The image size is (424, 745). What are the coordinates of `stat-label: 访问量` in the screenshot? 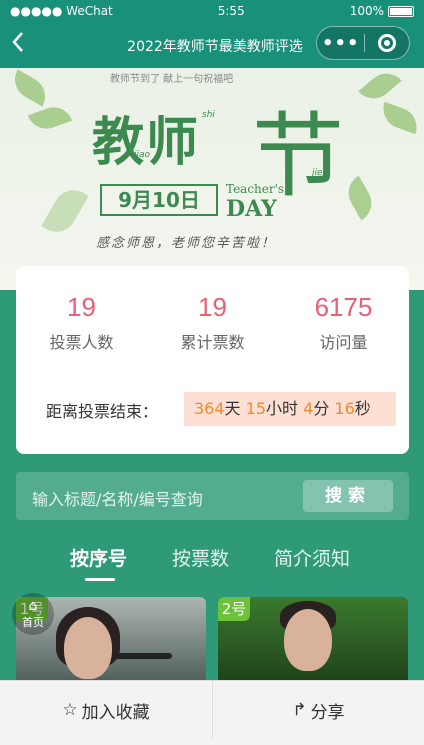 It's located at (343, 342).